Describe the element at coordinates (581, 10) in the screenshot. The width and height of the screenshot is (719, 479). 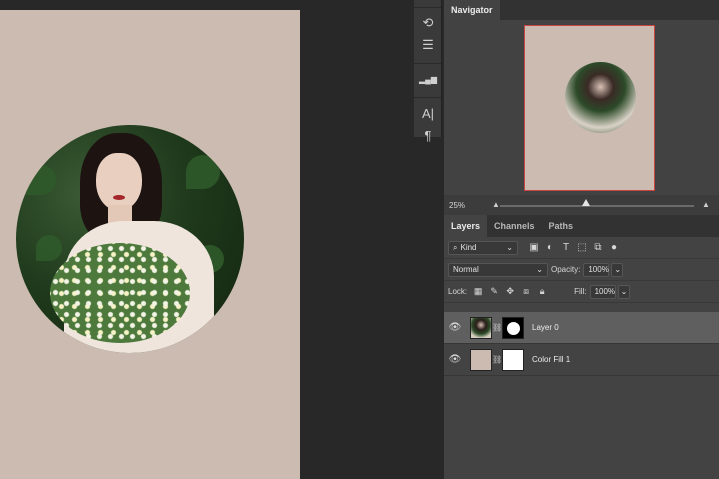
I see `navigator-tabbar: Navigator` at that location.